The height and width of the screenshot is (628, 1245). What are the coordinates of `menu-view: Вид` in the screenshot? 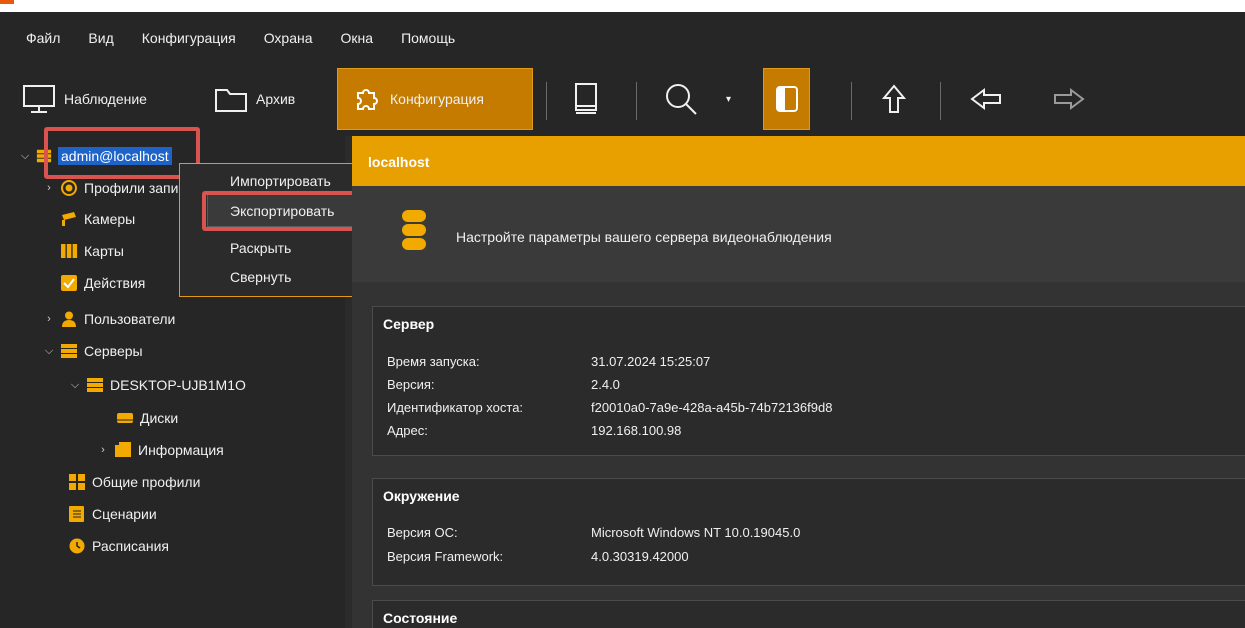 It's located at (100, 38).